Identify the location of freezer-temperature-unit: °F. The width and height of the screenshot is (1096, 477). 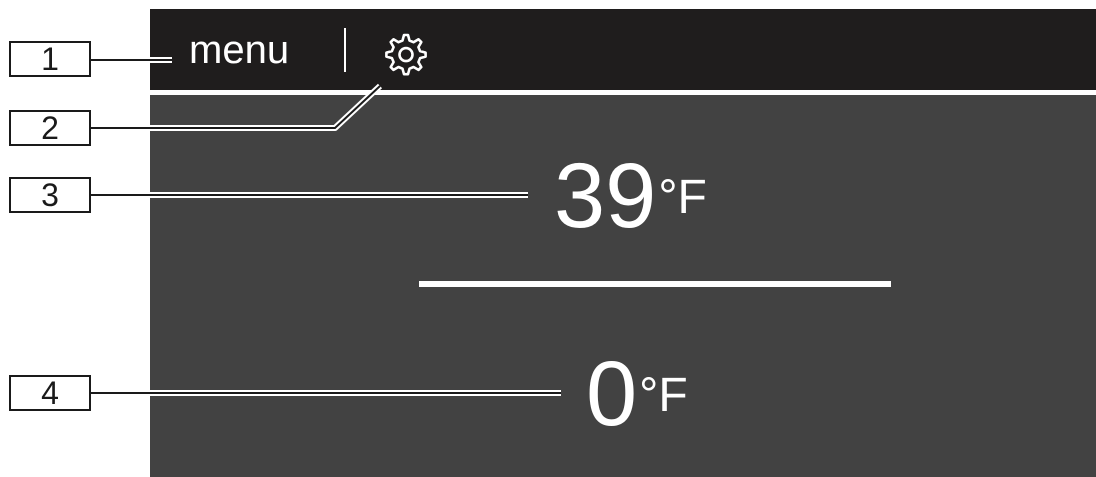
(663, 395).